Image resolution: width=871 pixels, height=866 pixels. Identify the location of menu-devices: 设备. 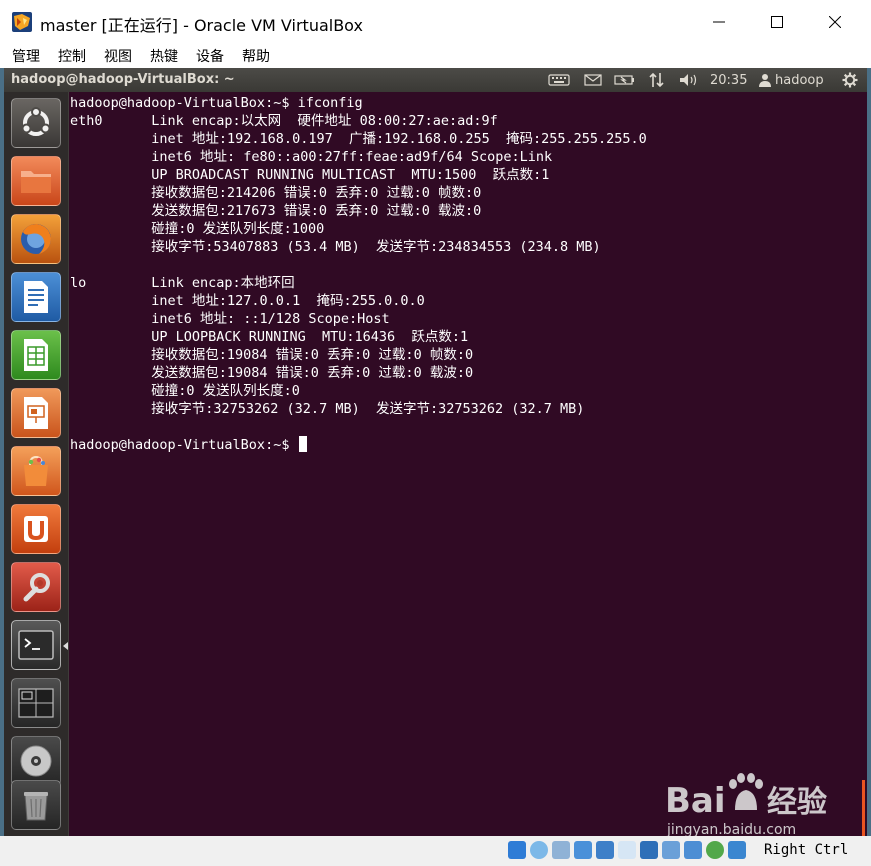
(210, 56).